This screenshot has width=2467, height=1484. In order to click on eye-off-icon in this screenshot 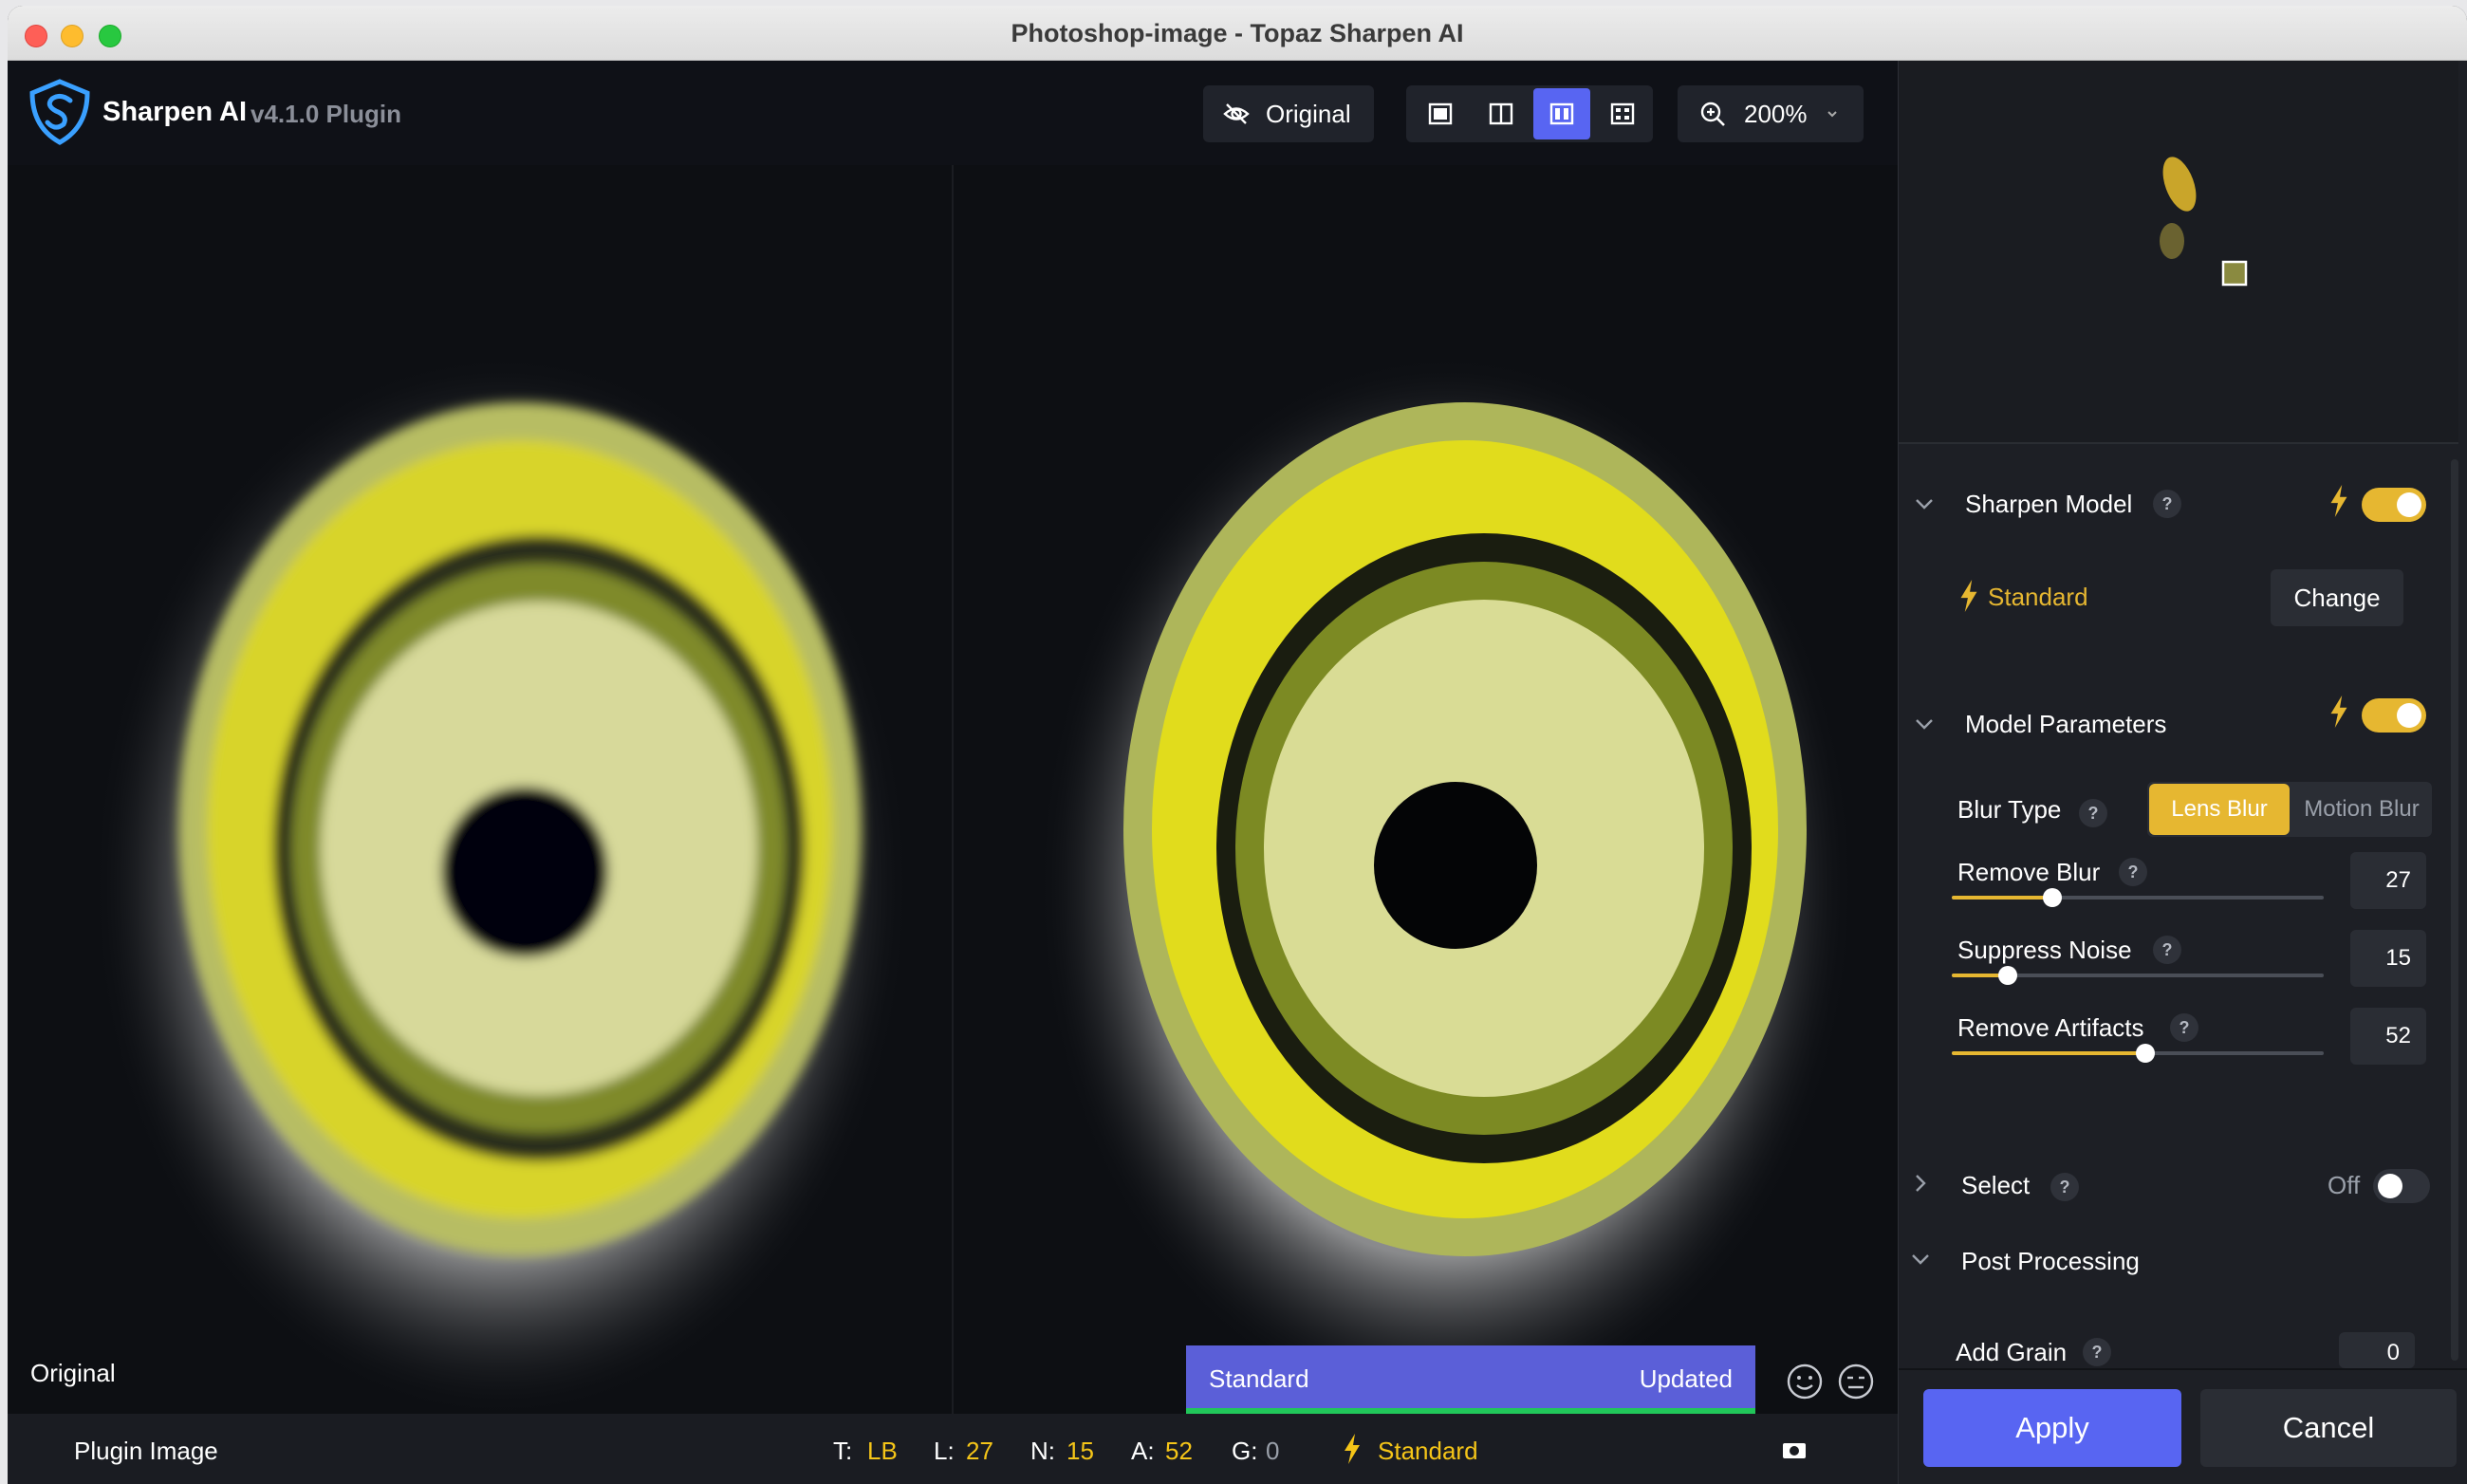, I will do `click(1237, 113)`.